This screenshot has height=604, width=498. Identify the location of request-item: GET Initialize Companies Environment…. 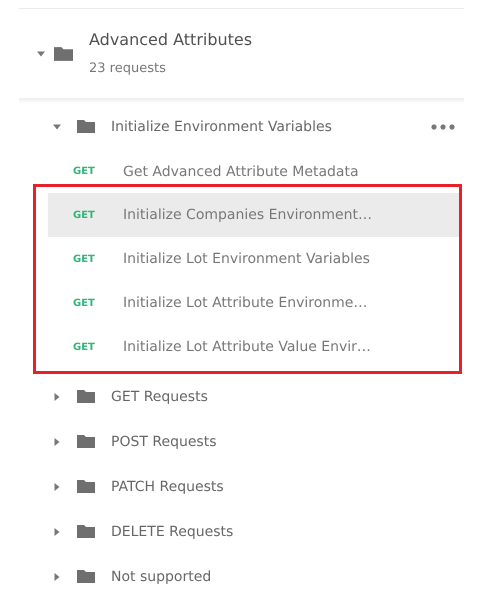
(253, 215).